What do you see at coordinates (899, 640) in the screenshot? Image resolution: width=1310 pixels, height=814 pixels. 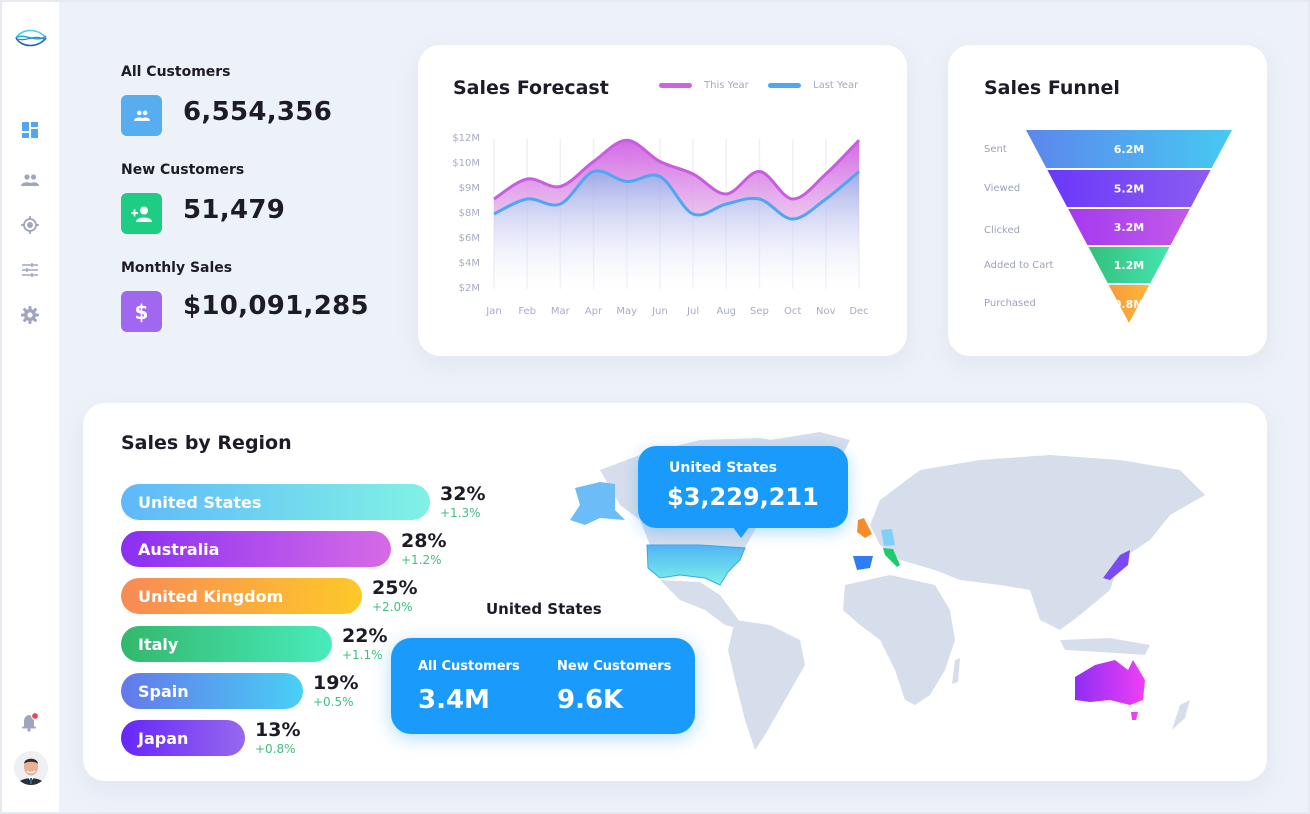 I see `map-africa` at bounding box center [899, 640].